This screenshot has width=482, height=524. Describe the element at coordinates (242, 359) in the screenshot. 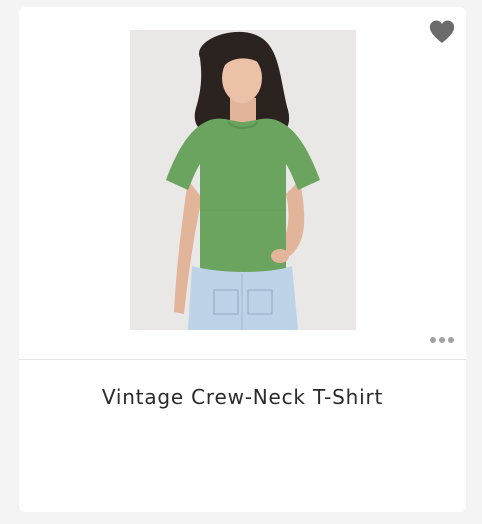

I see `divider` at that location.